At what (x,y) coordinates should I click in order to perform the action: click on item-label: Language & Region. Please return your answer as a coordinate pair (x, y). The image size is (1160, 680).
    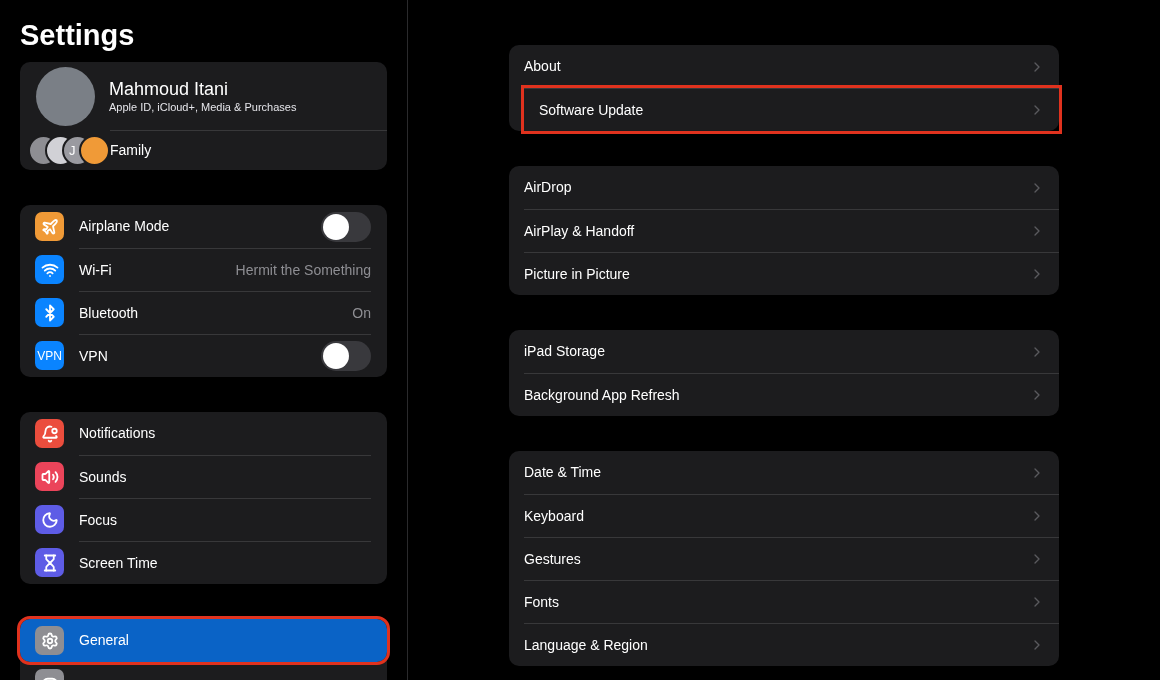
    Looking at the image, I should click on (586, 645).